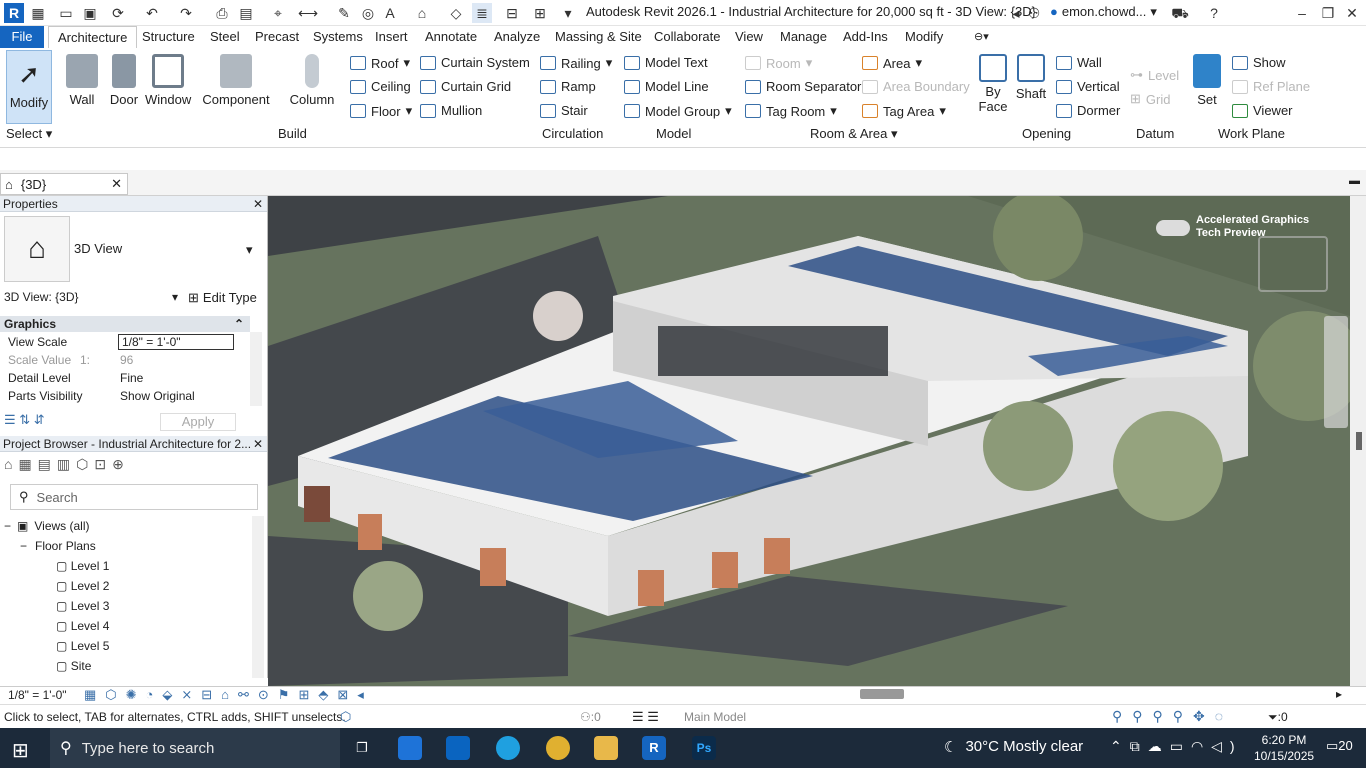  What do you see at coordinates (422, 13) in the screenshot?
I see `3d-view-icon: ⌂` at bounding box center [422, 13].